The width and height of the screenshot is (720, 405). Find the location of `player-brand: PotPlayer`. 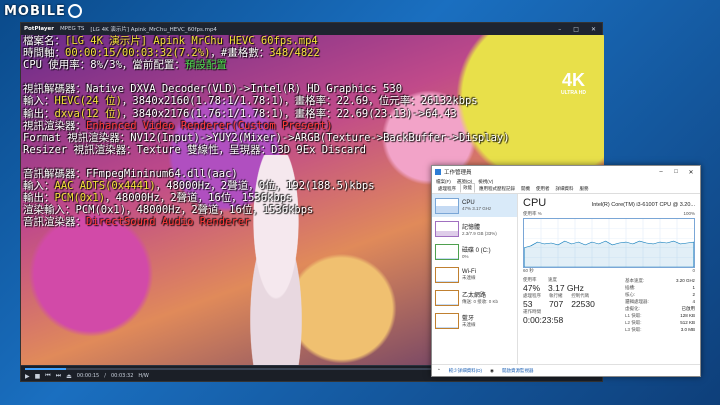

player-brand: PotPlayer is located at coordinates (39, 29).